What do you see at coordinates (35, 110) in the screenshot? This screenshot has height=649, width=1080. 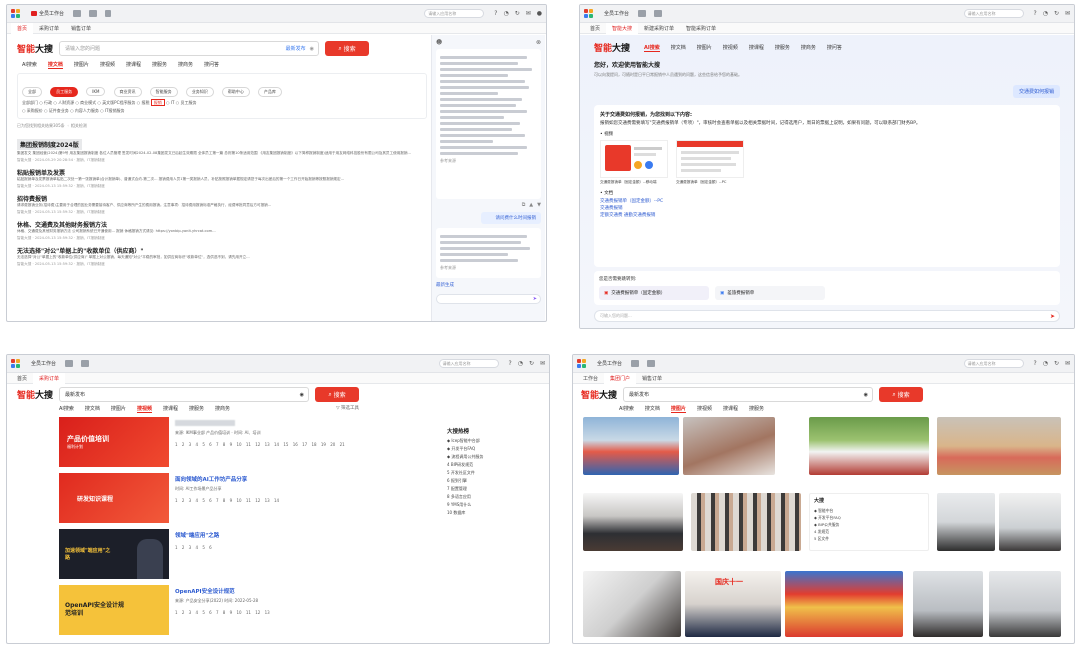 I see `filter-option: 采购报价` at bounding box center [35, 110].